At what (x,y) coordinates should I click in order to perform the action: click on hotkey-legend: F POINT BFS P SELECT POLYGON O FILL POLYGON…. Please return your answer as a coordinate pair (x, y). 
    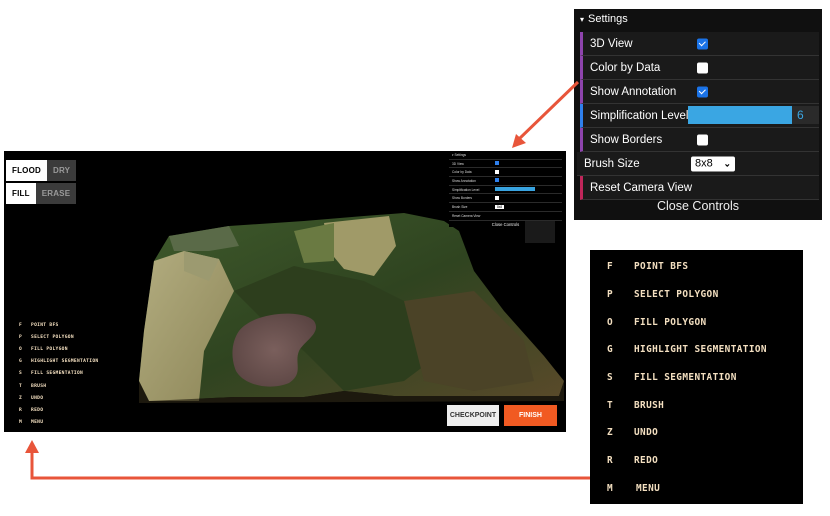
    Looking at the image, I should click on (58, 374).